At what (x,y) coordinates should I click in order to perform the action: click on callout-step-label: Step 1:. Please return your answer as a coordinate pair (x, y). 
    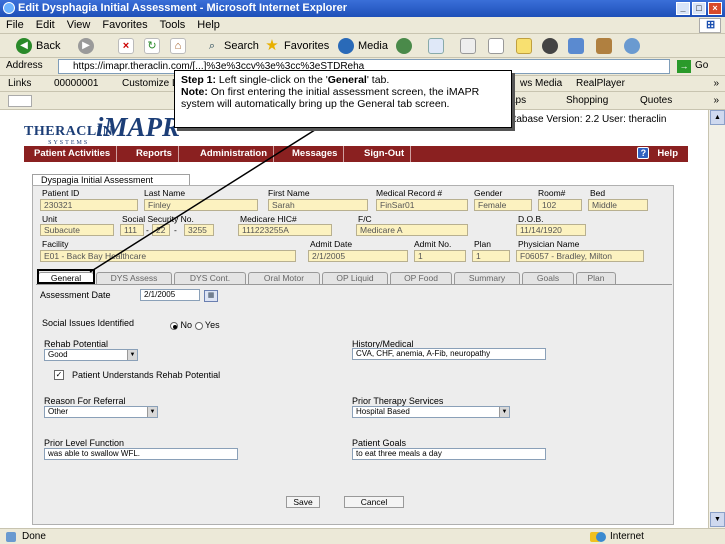
    Looking at the image, I should click on (199, 80).